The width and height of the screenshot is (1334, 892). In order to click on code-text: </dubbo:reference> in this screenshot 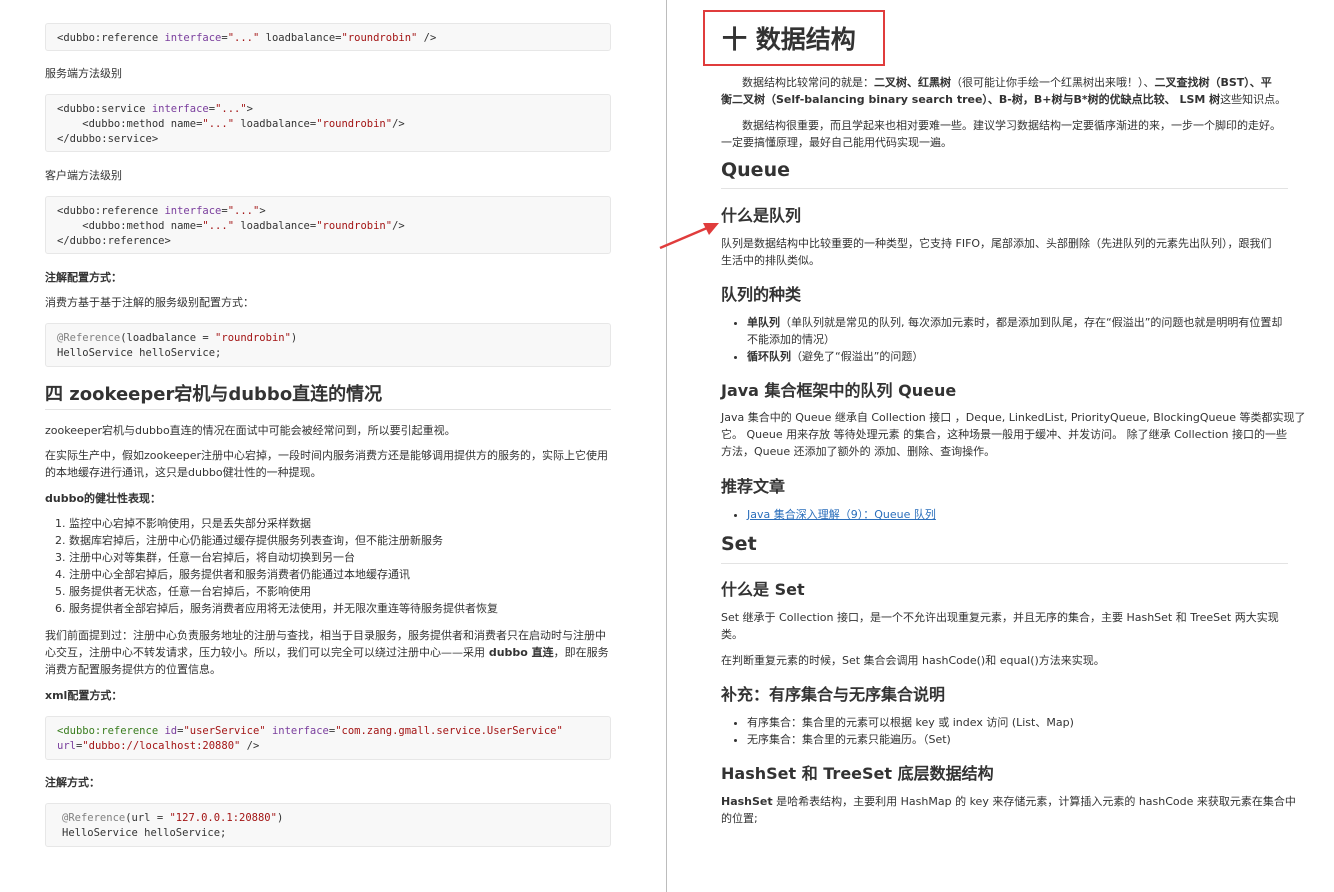, I will do `click(114, 241)`.